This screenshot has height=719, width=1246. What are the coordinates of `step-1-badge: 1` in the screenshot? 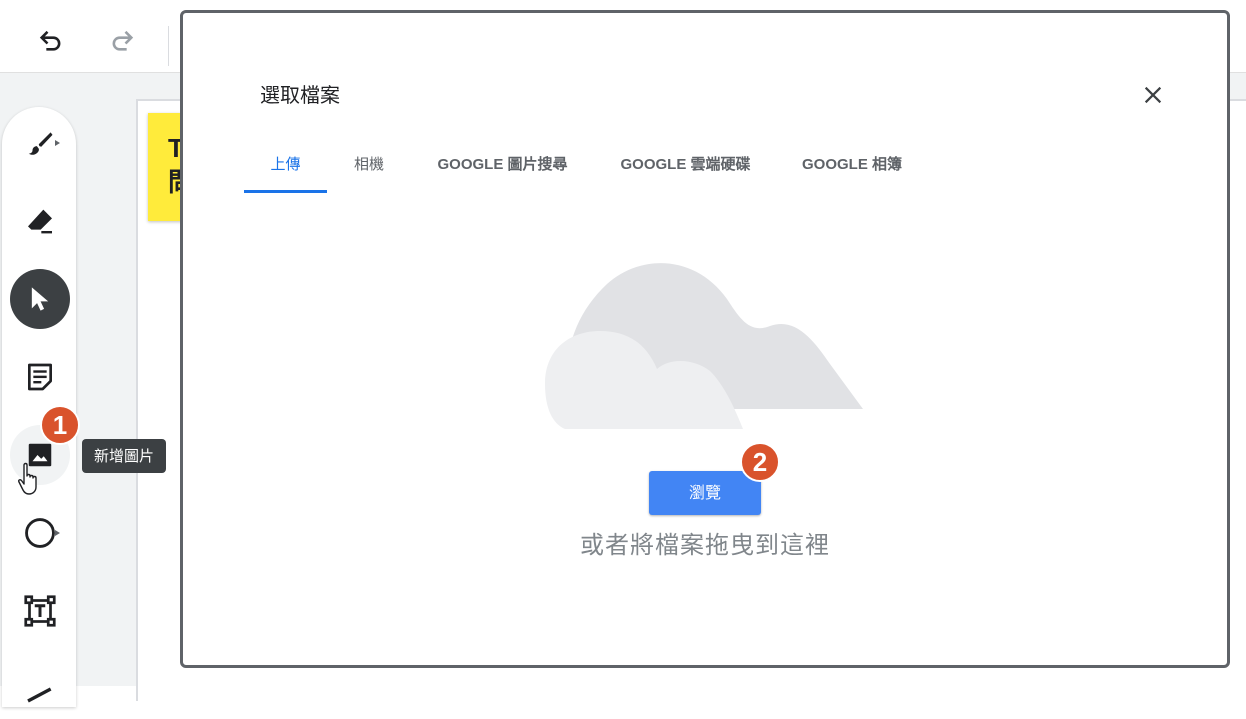 It's located at (60, 425).